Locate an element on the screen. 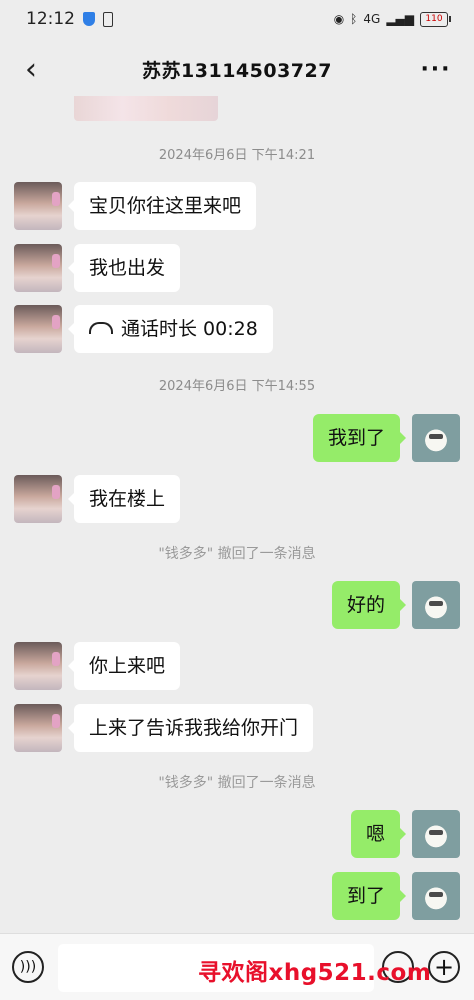 The height and width of the screenshot is (1000, 474). message-bubble: 上来了告诉我我给你开门 is located at coordinates (190, 728).